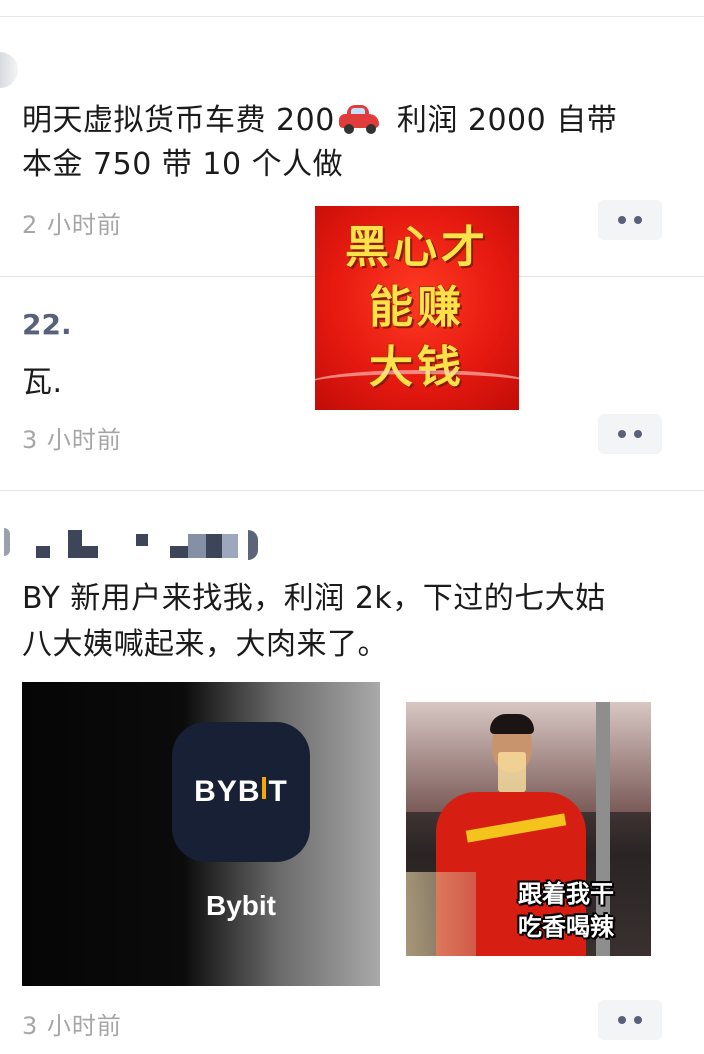  I want to click on meme-caption: 跟着我干 吃香喝辣, so click(566, 911).